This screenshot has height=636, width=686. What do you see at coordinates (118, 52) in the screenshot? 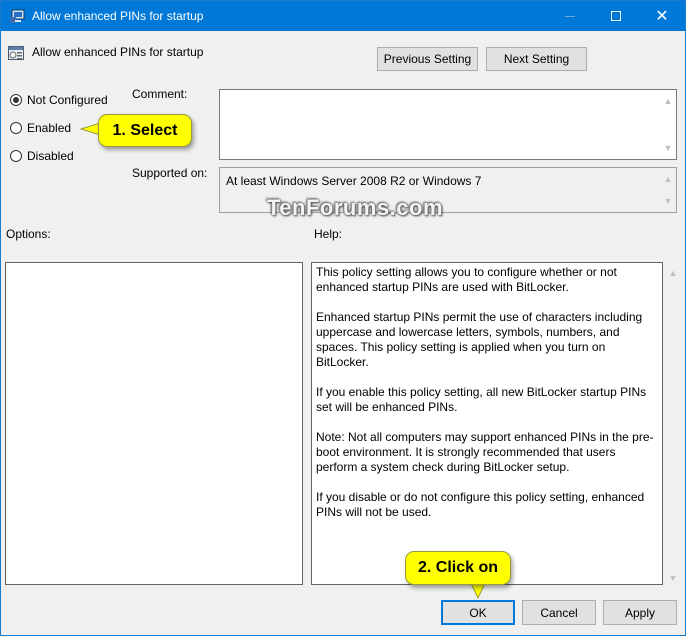
I see `policy-name-heading: Allow enhanced PINs for startup` at bounding box center [118, 52].